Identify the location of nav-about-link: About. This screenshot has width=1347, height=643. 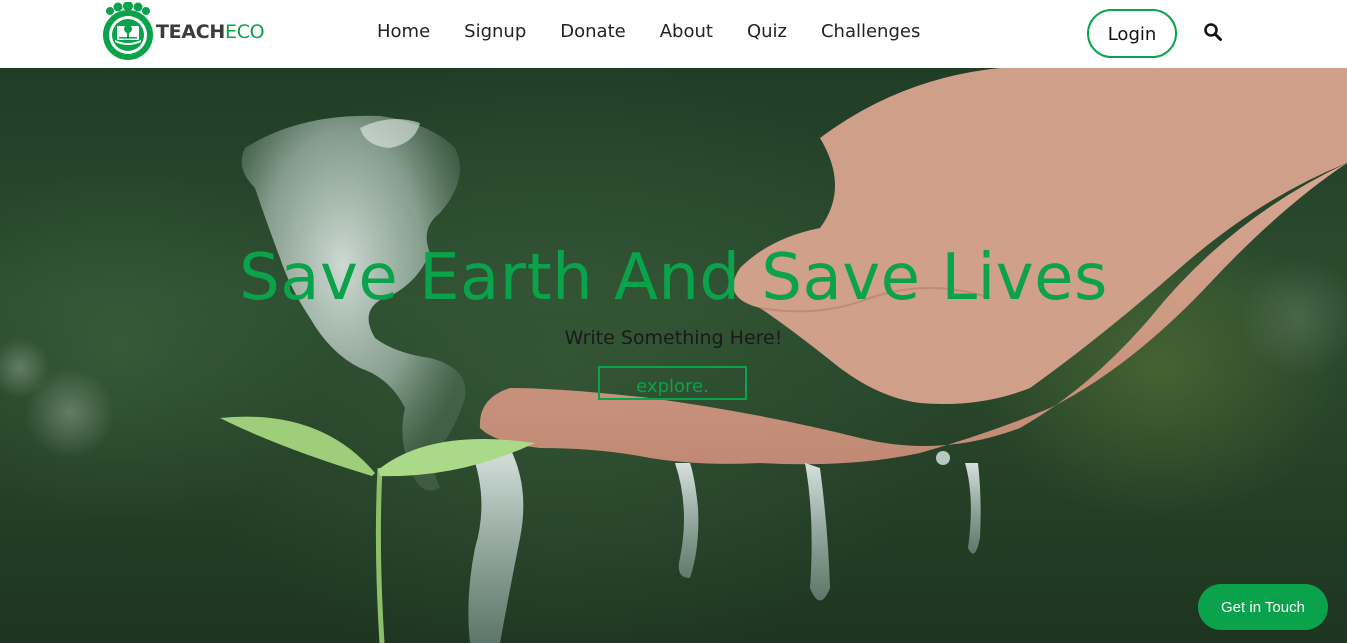
(686, 31).